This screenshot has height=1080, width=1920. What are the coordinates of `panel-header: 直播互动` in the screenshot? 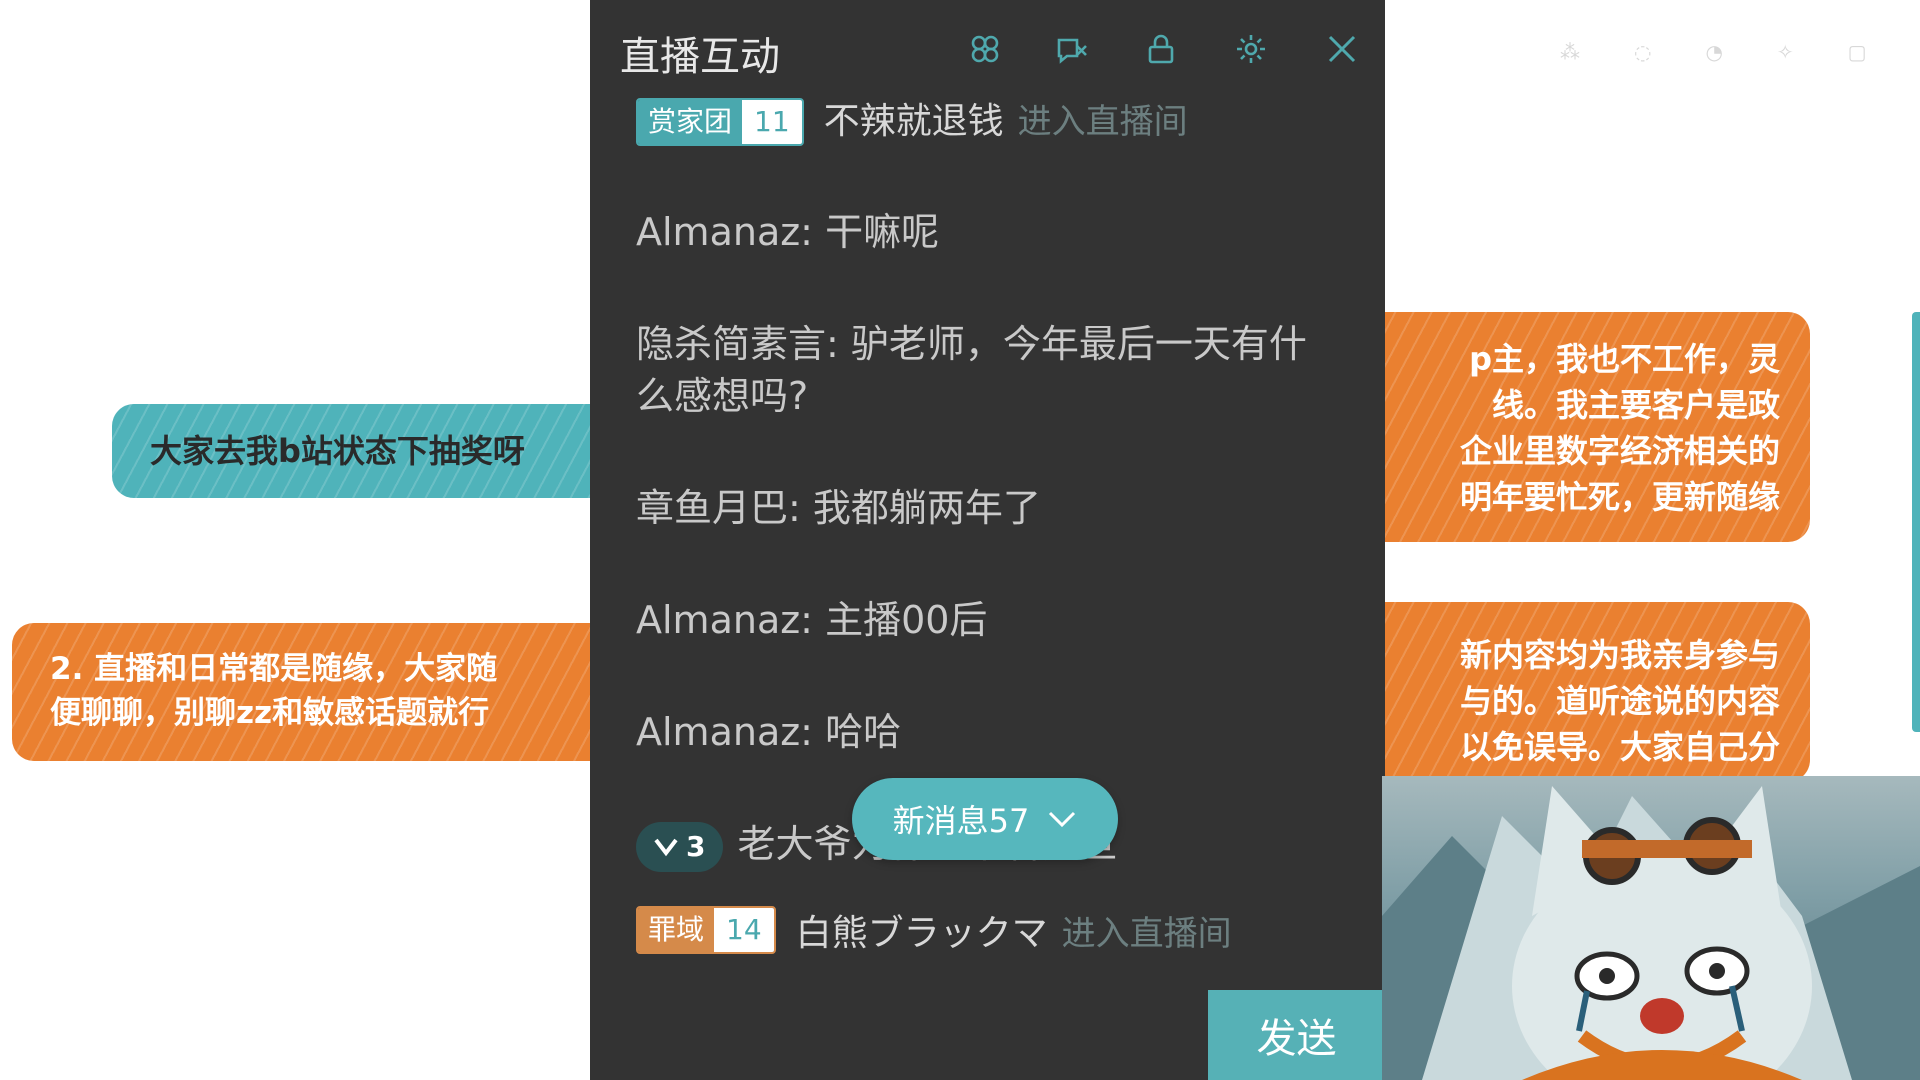 It's located at (987, 50).